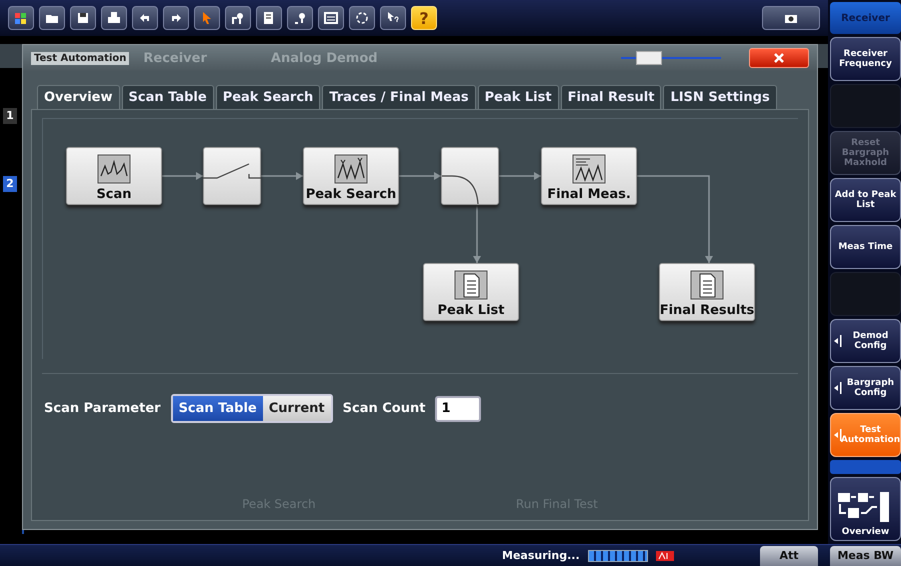 This screenshot has height=566, width=901. I want to click on tab: Final Result, so click(611, 97).